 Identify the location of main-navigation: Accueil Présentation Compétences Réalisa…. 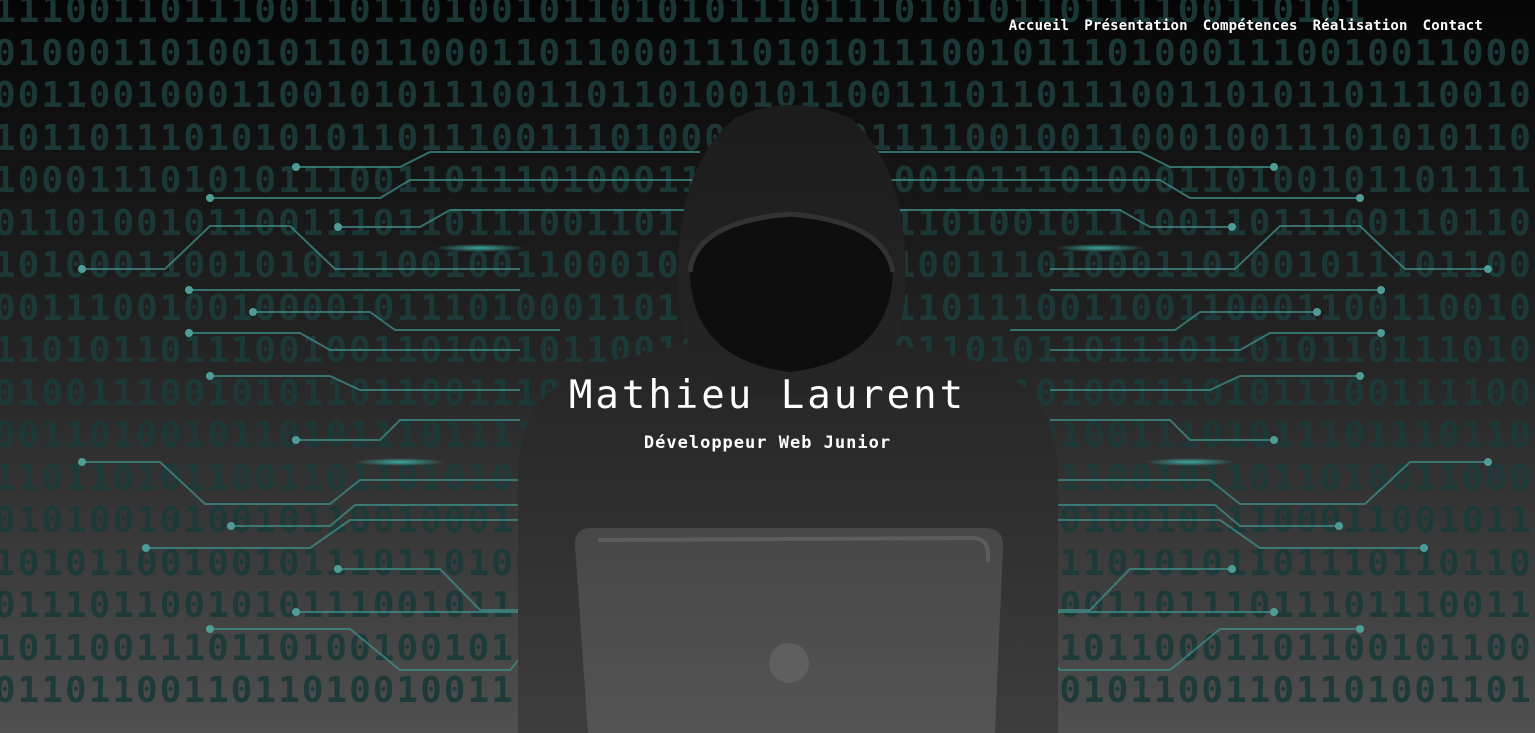
(1246, 26).